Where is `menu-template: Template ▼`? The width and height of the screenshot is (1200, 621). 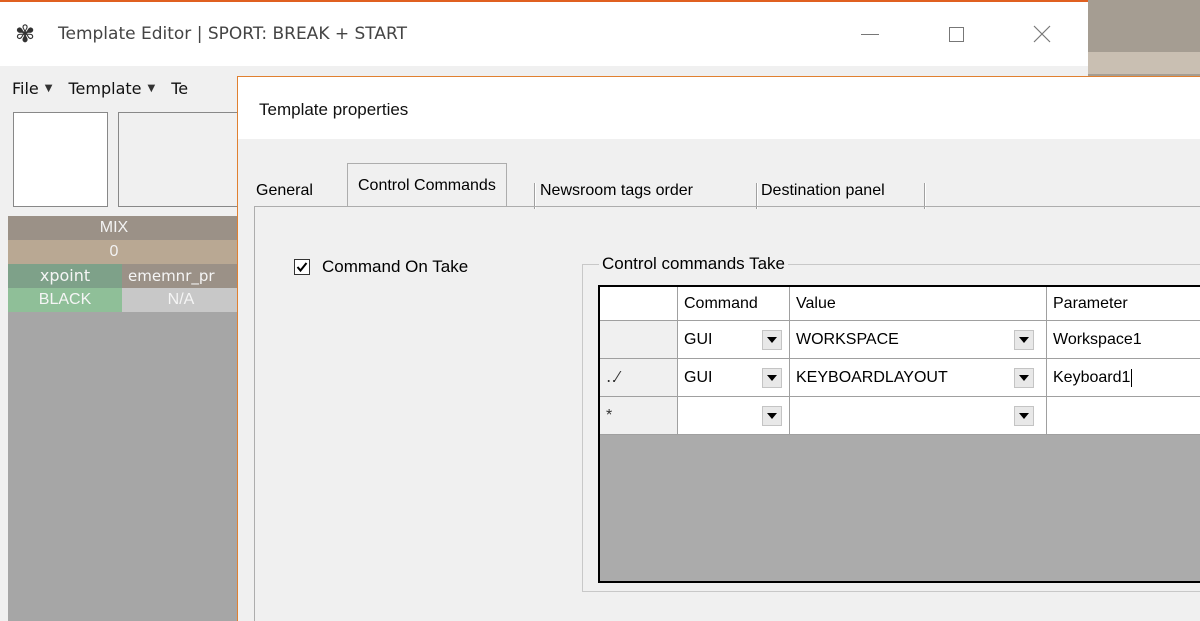 menu-template: Template ▼ is located at coordinates (113, 88).